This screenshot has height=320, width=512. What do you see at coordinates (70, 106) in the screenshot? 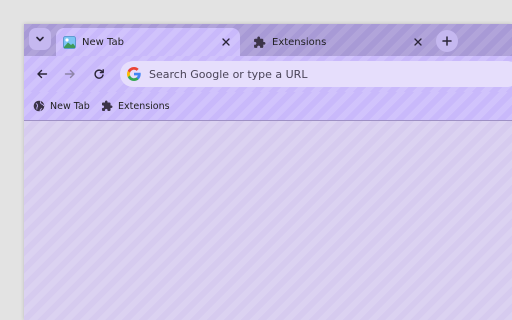
I see `bookmark-label: New Tab` at bounding box center [70, 106].